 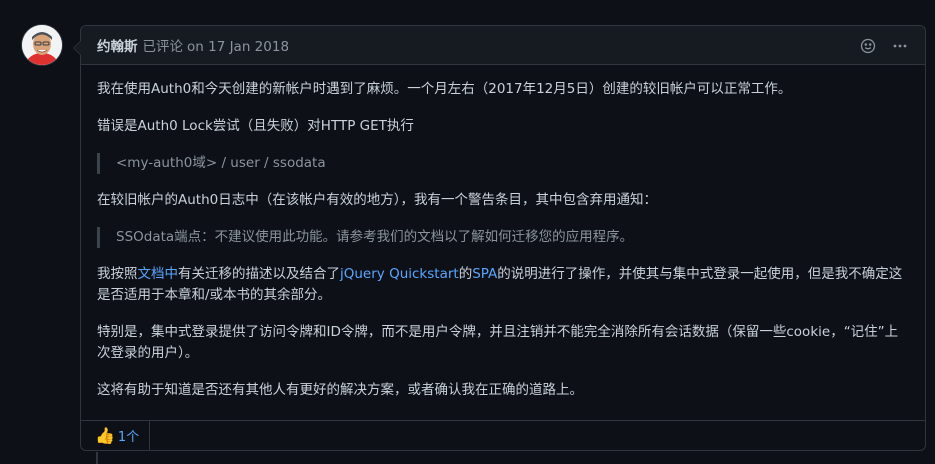 I want to click on user-avatar-image, so click(x=42, y=45).